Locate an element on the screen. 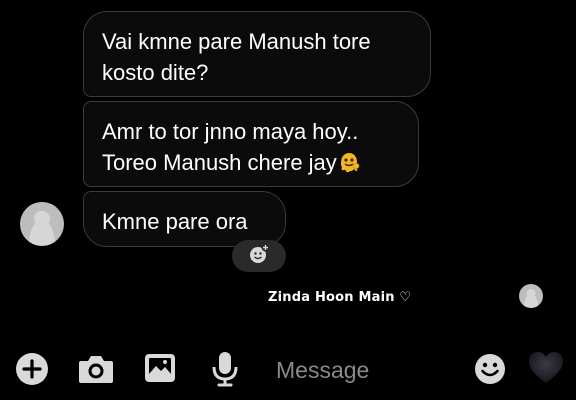 The image size is (576, 400). message-input is located at coordinates (369, 370).